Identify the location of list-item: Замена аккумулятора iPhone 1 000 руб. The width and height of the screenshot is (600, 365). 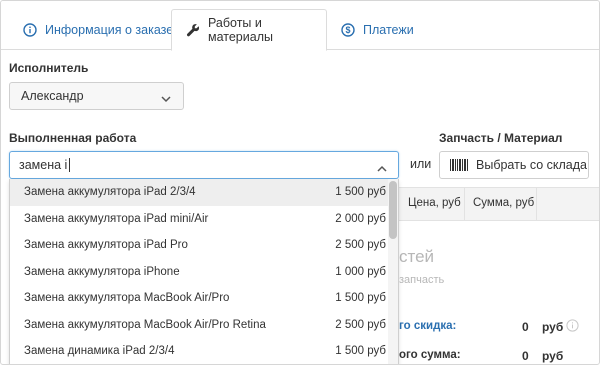
(200, 272).